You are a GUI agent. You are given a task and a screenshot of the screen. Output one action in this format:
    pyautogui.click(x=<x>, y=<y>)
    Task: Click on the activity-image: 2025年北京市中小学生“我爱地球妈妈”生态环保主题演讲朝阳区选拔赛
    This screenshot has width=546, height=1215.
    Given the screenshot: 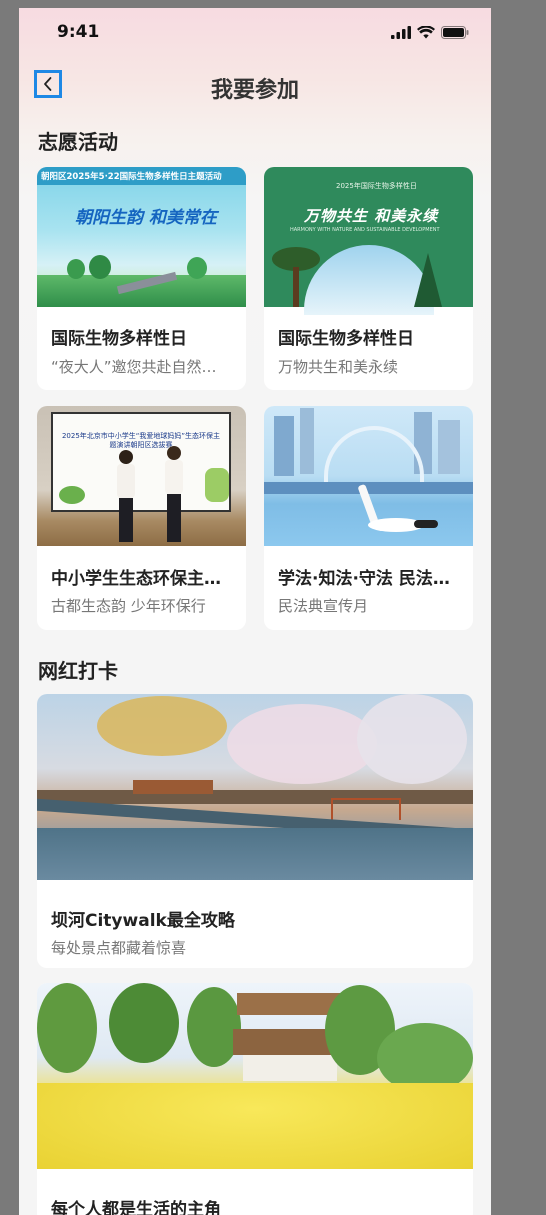 What is the action you would take?
    pyautogui.click(x=141, y=476)
    